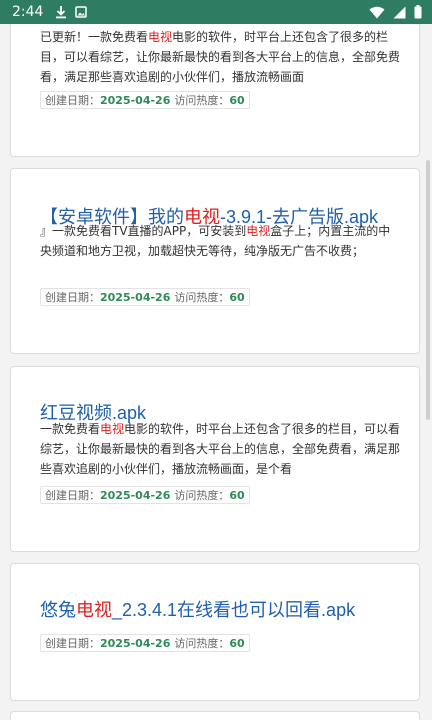  Describe the element at coordinates (215, 715) in the screenshot. I see `result-card` at that location.